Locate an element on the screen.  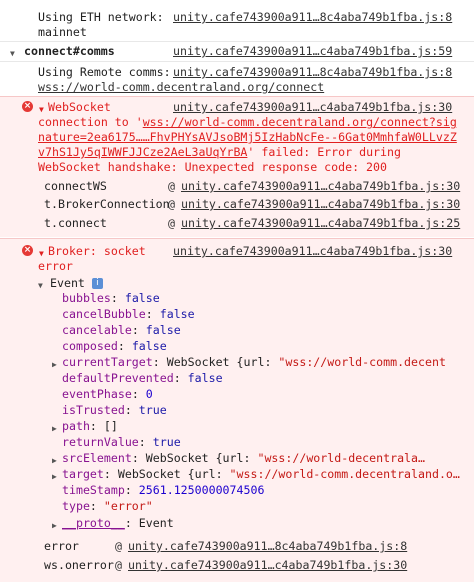
stack-function: t.BrokerConnection is located at coordinates (107, 204).